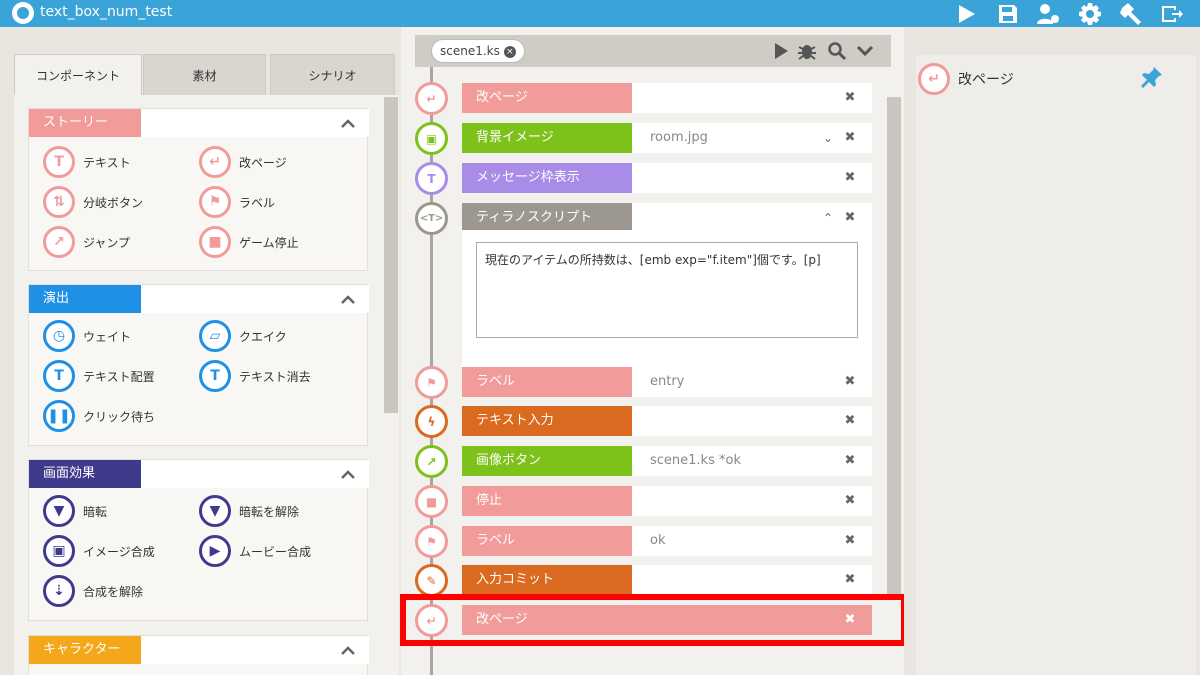 This screenshot has width=1200, height=675. Describe the element at coordinates (1152, 77) in the screenshot. I see `pin-icon` at that location.